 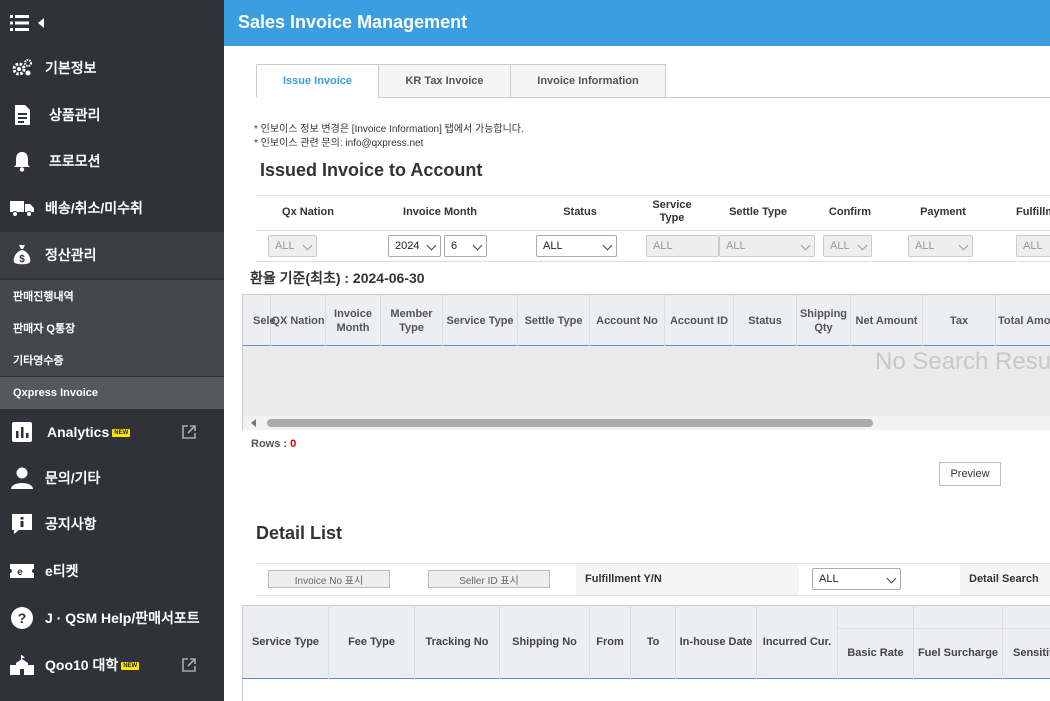 What do you see at coordinates (758, 212) in the screenshot?
I see `filter-header: Settle Type` at bounding box center [758, 212].